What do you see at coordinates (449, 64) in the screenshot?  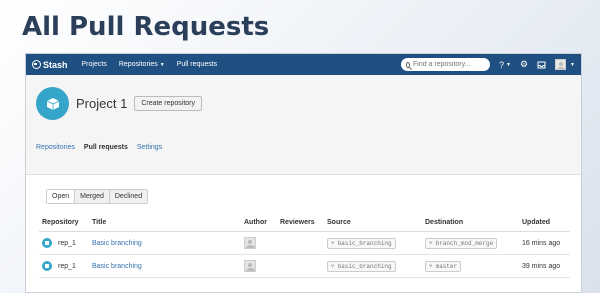 I see `search-input` at bounding box center [449, 64].